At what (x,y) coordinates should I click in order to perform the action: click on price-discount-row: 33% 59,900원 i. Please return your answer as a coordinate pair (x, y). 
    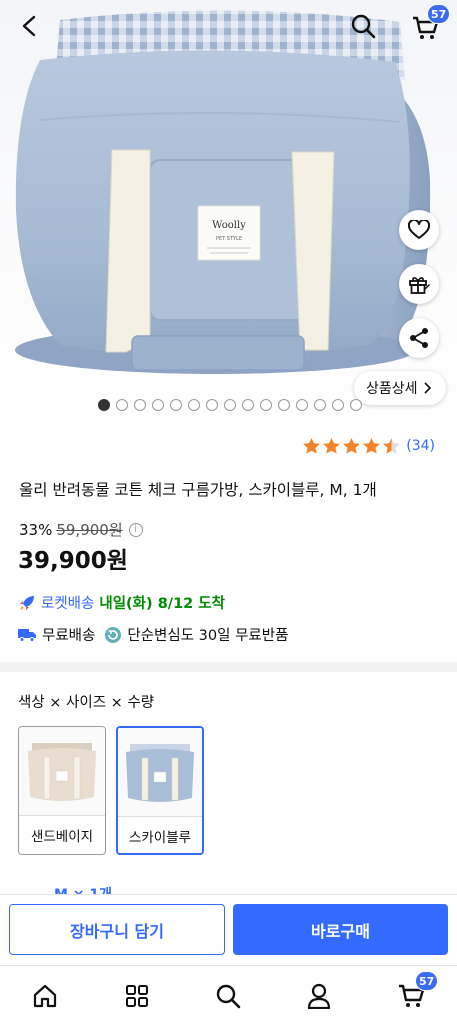
    Looking at the image, I should click on (81, 529).